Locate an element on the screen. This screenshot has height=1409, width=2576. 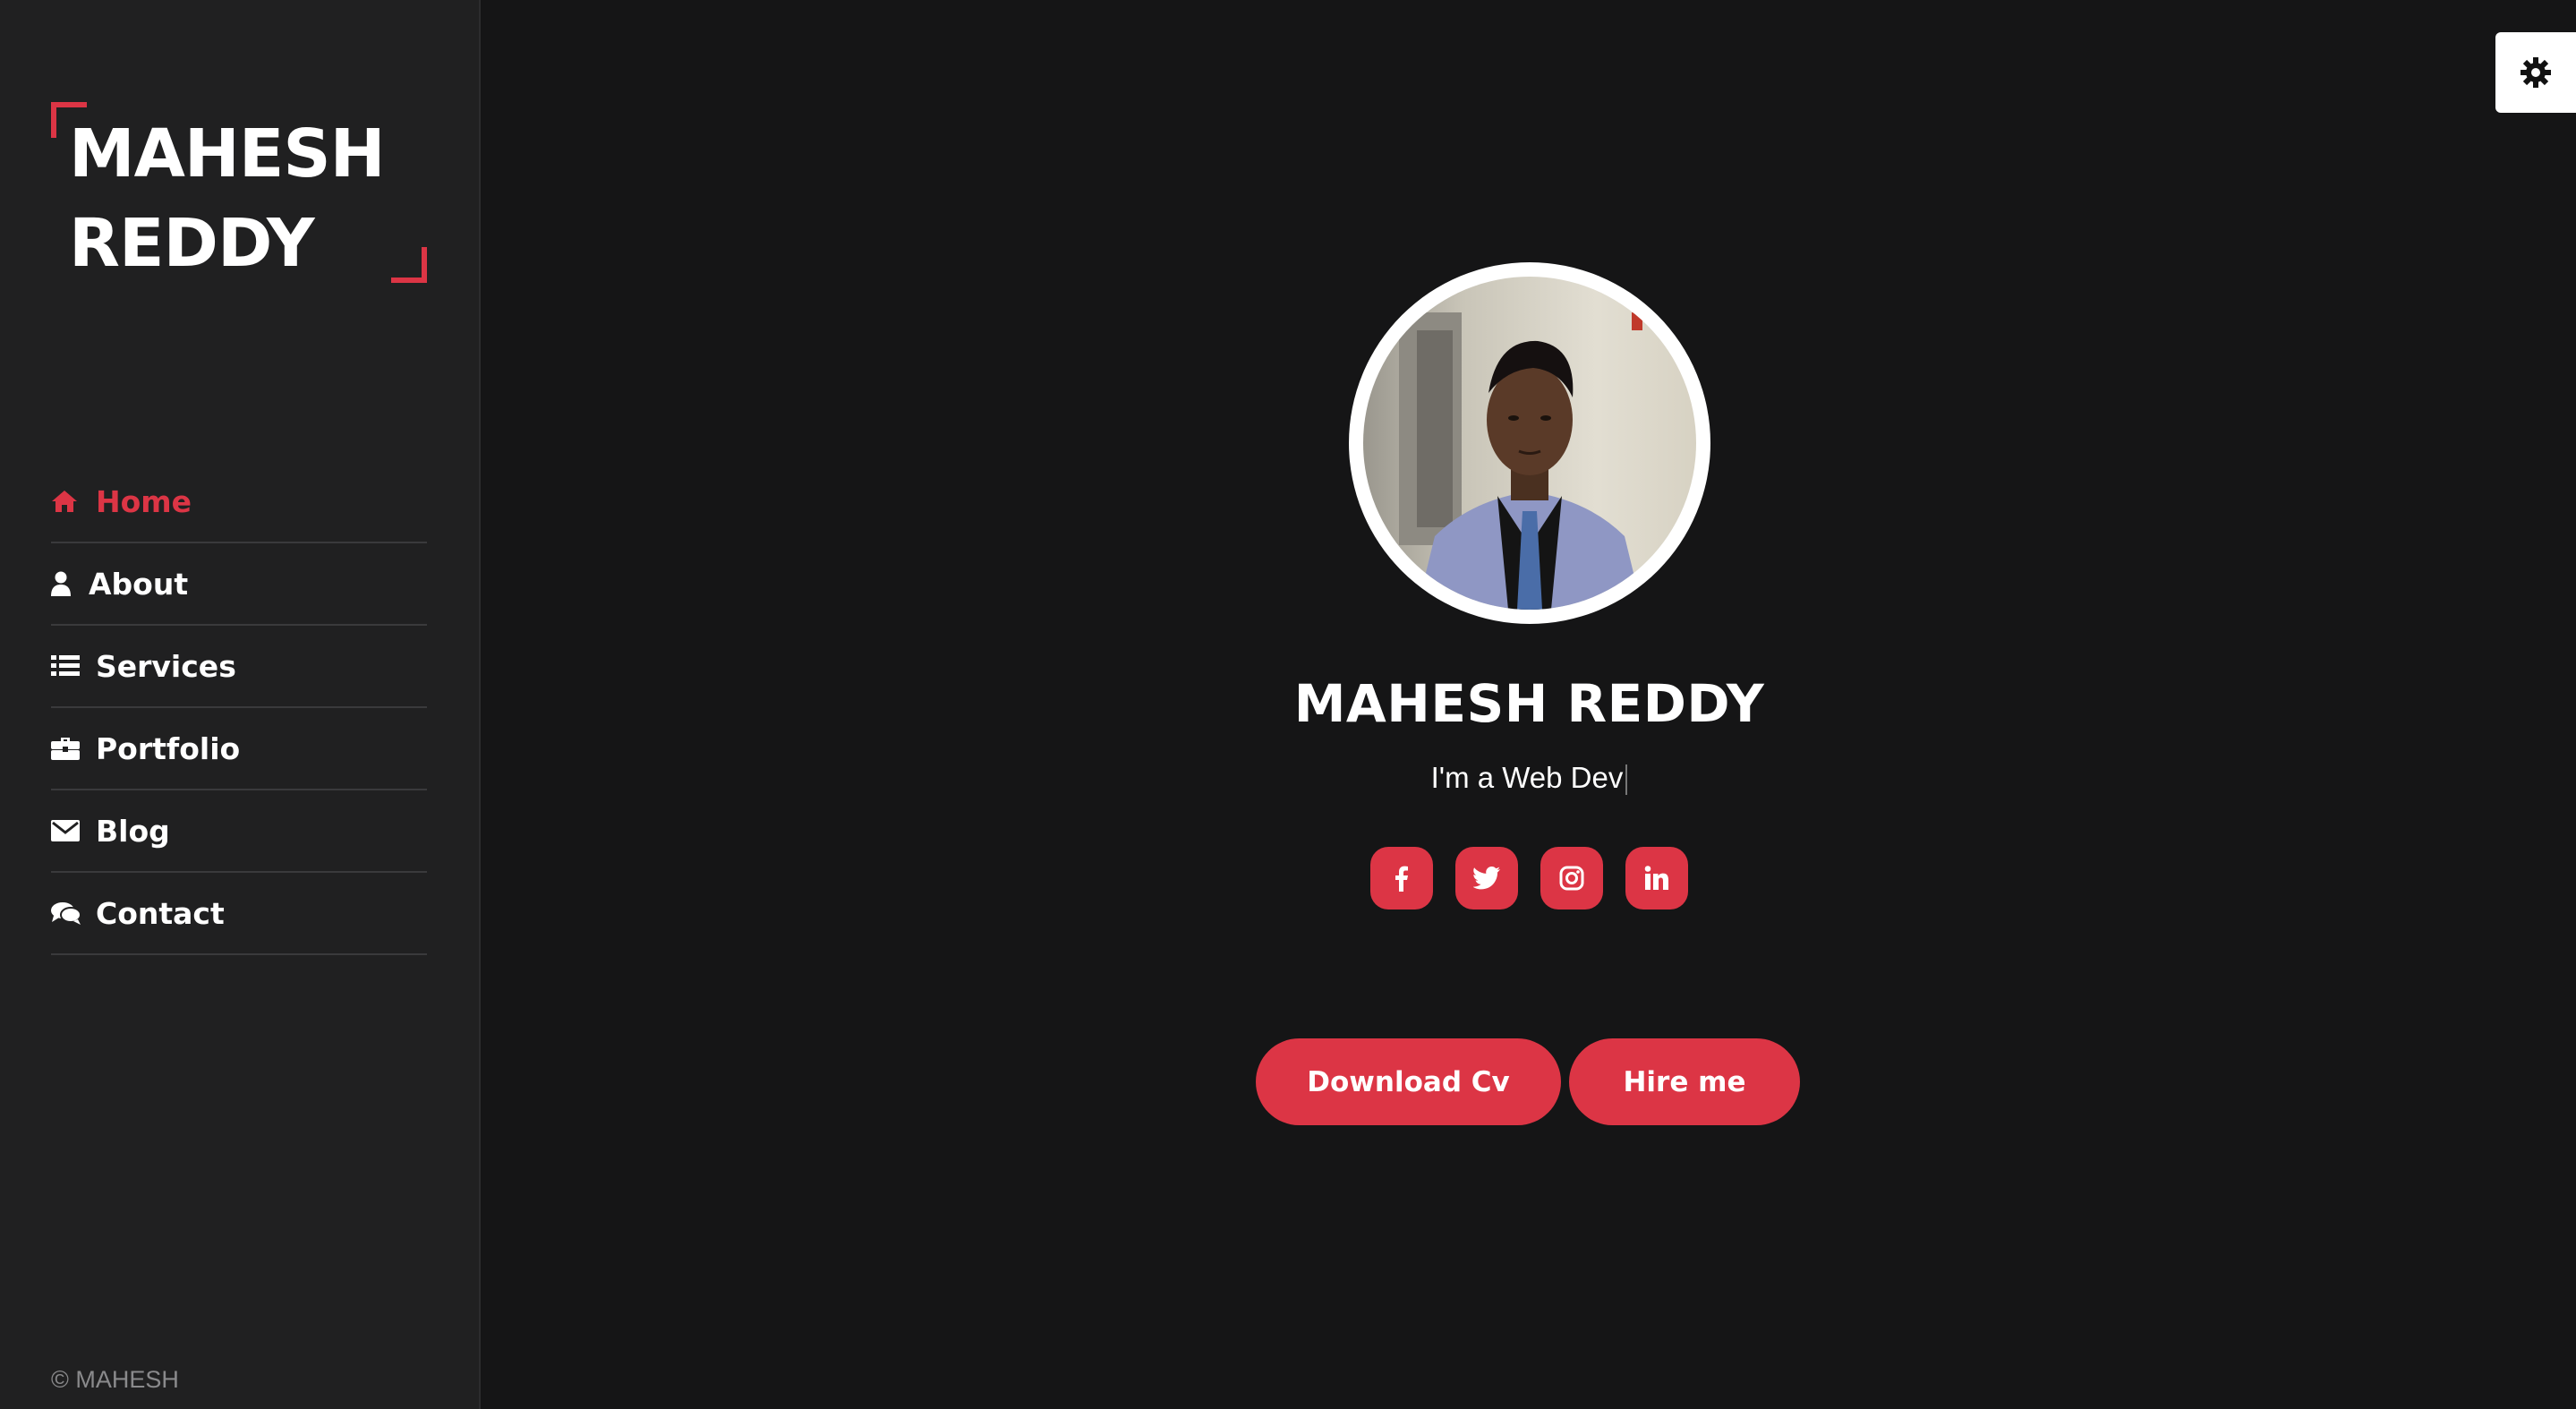
logo-line-1: MAHESH is located at coordinates (227, 153).